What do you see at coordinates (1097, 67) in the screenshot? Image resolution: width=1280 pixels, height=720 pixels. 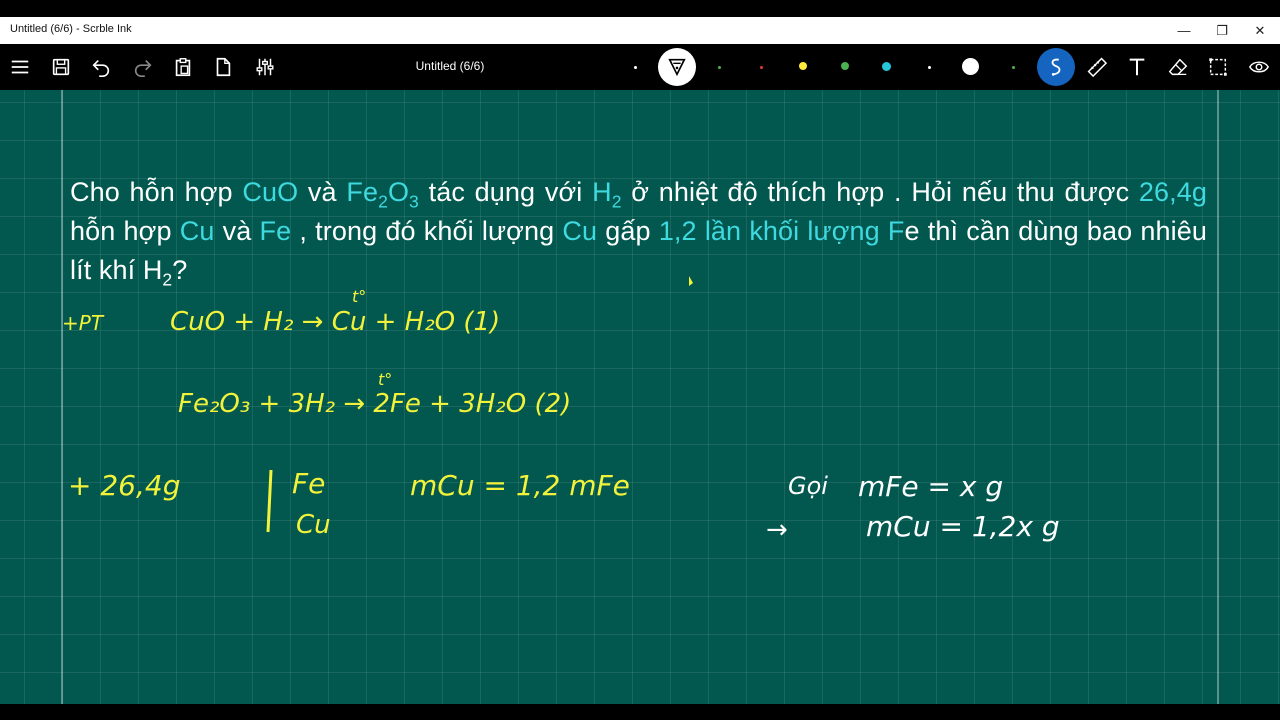 I see `ruler-icon` at bounding box center [1097, 67].